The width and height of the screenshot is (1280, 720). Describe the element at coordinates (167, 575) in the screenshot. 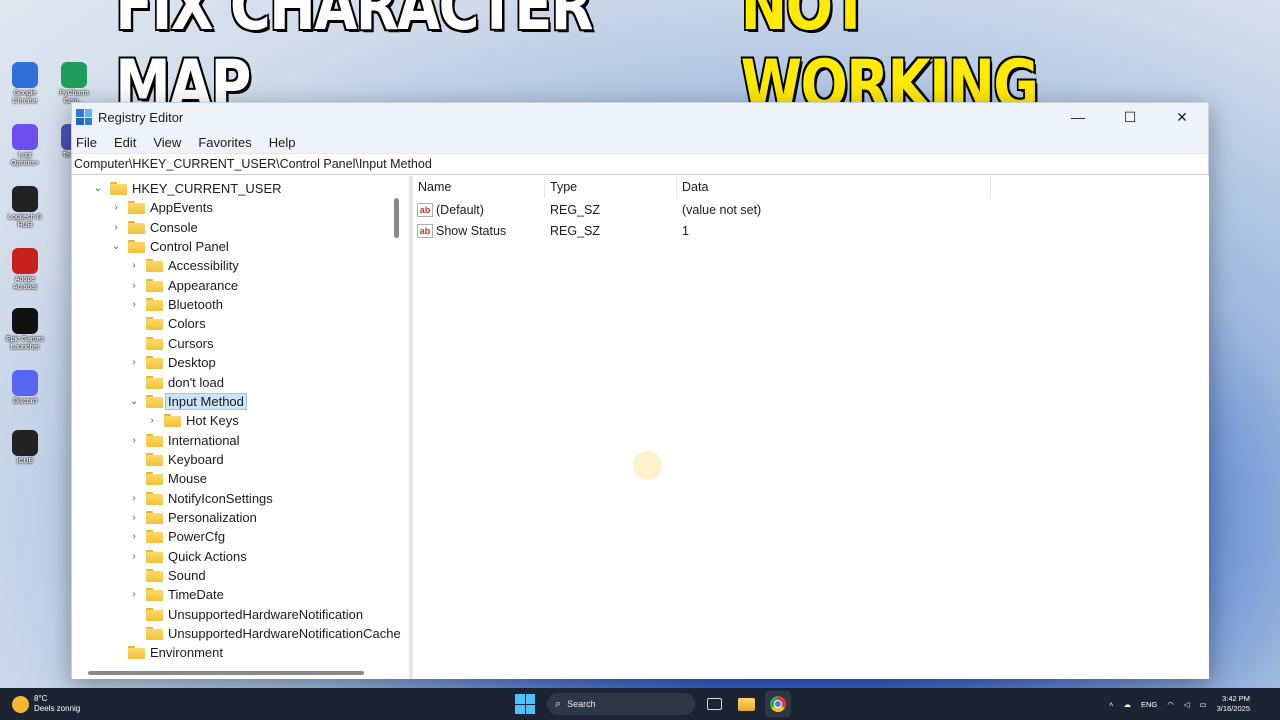

I see `tree-item: Sound` at that location.